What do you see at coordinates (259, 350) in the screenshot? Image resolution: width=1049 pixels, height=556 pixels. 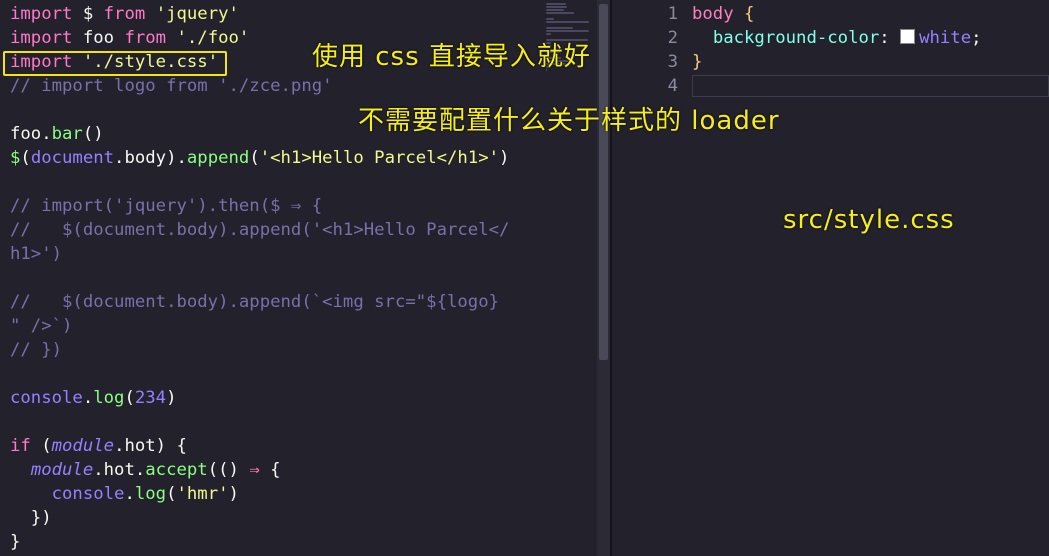 I see `code-line: // })` at bounding box center [259, 350].